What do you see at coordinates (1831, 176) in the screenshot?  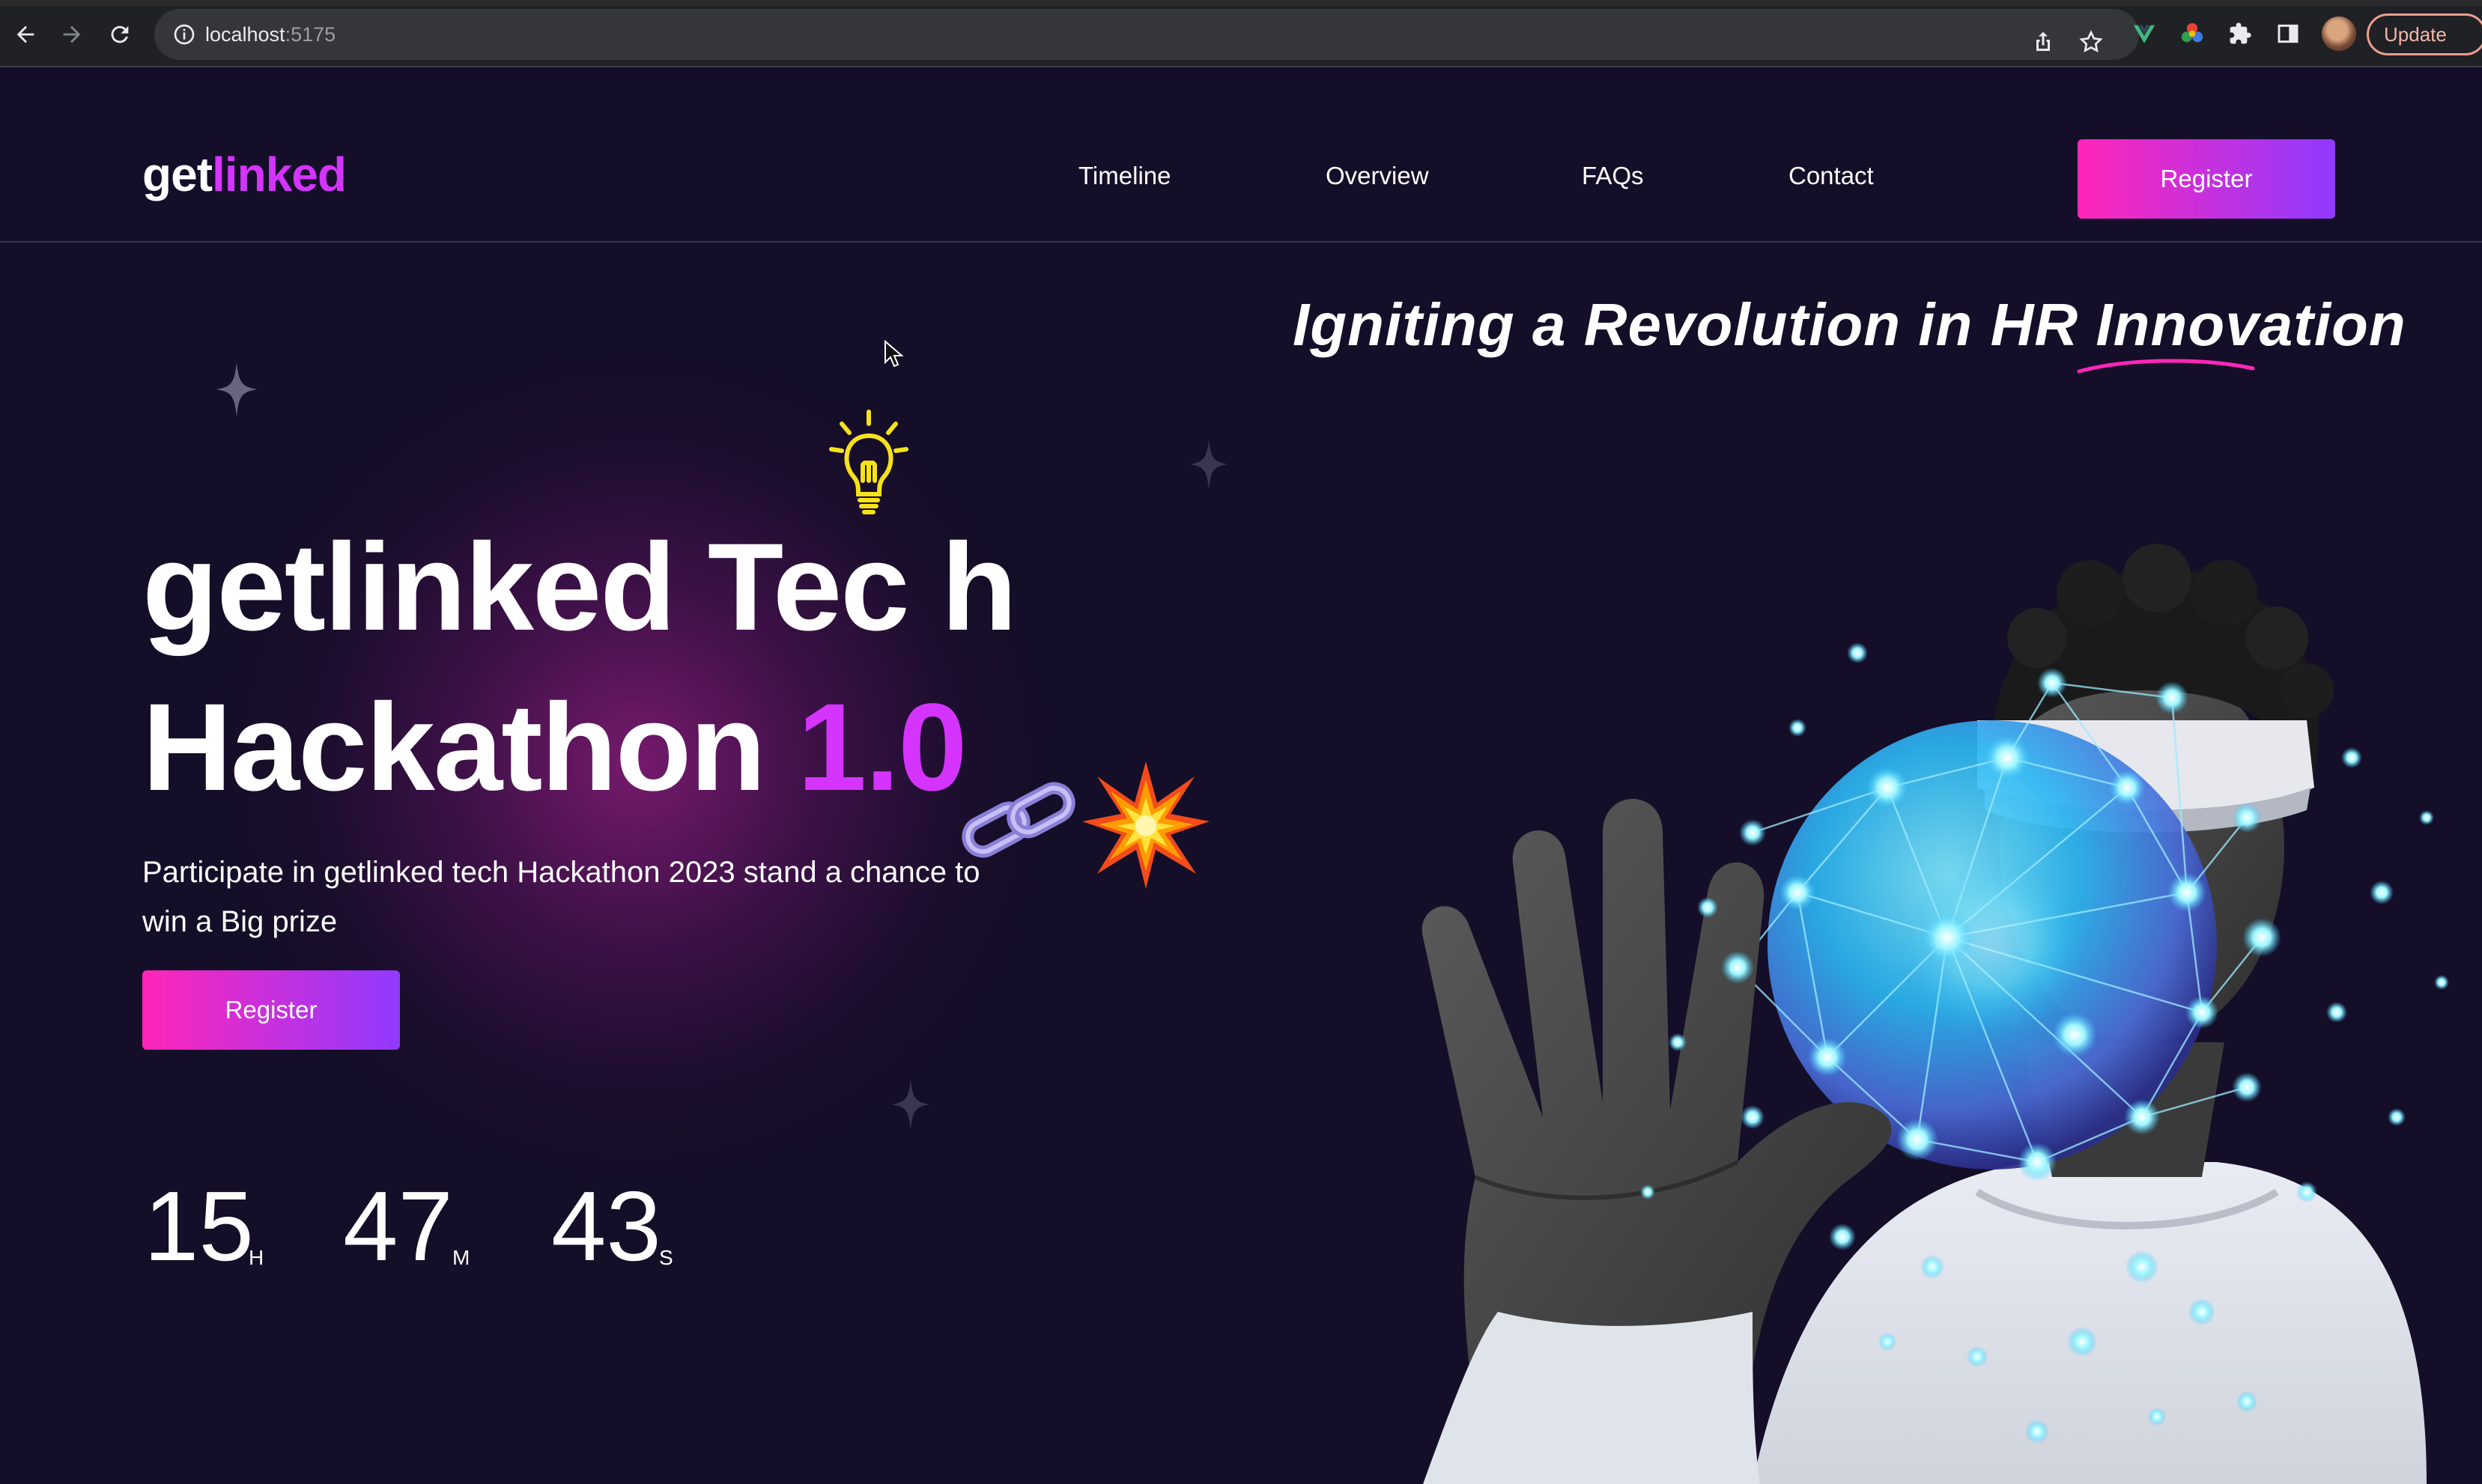 I see `nav-link-contact: Contact` at bounding box center [1831, 176].